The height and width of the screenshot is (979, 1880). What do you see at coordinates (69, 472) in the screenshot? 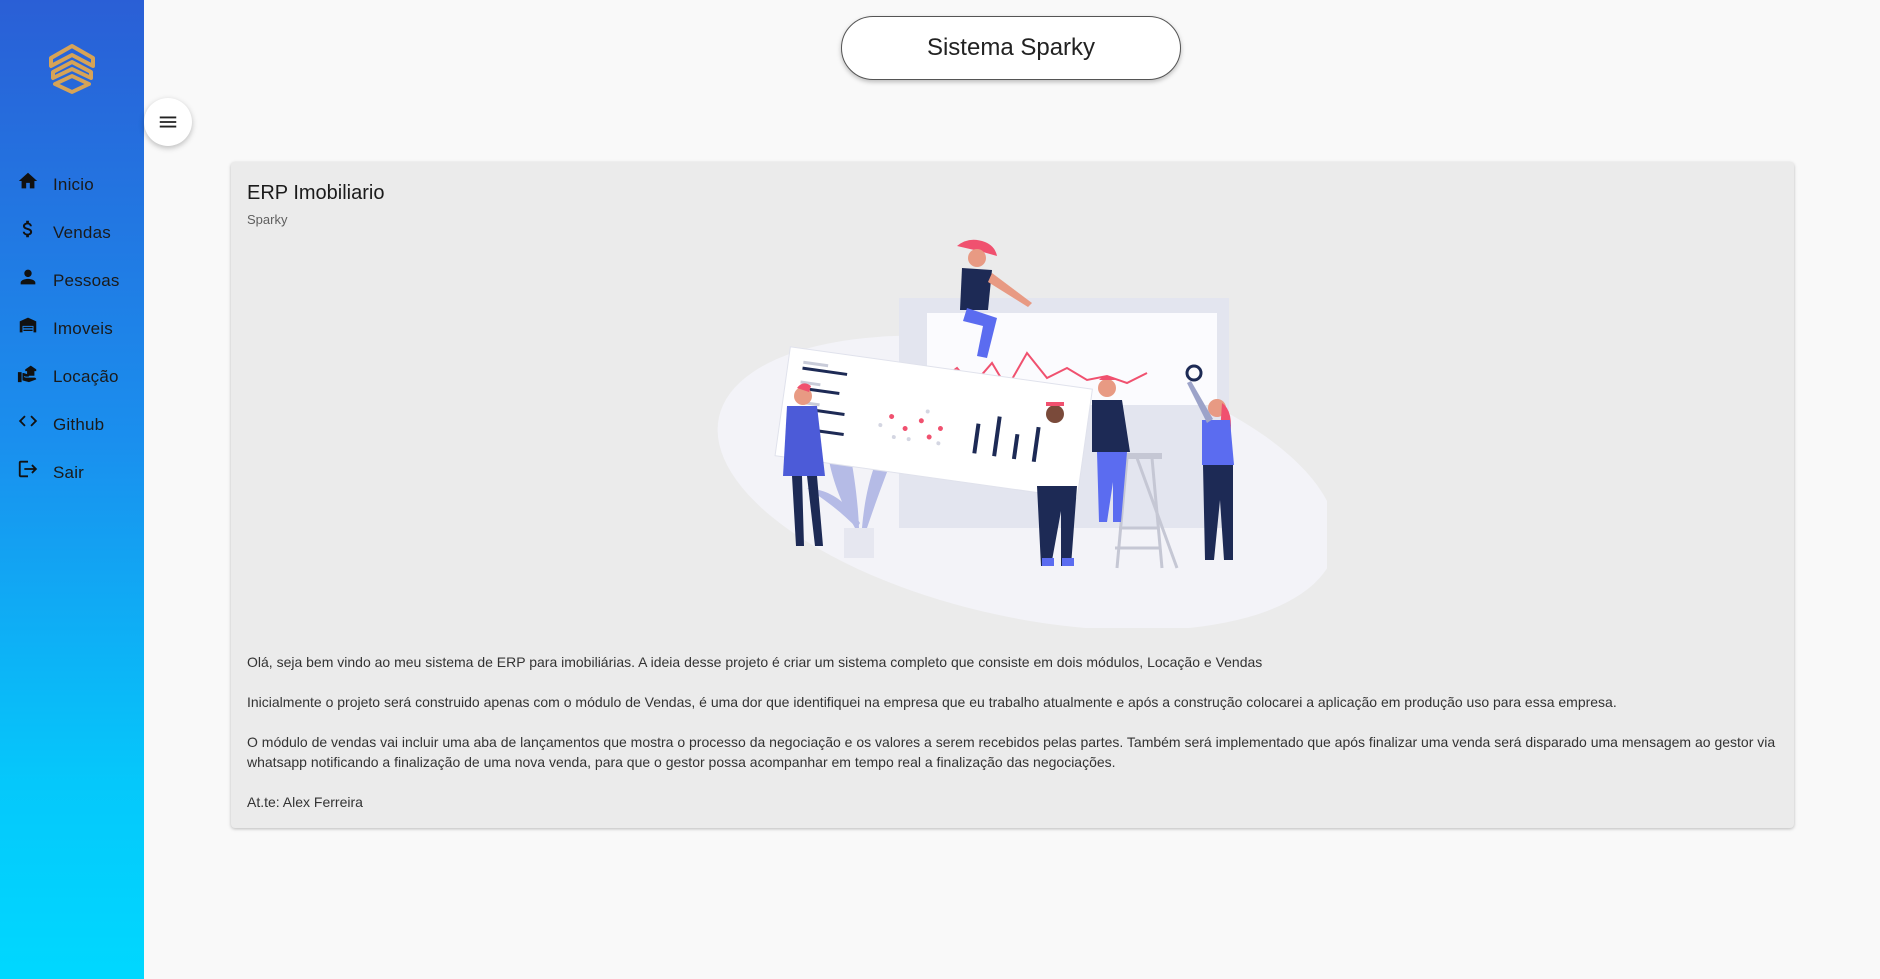
I see `sidebar-item-label: Sair` at bounding box center [69, 472].